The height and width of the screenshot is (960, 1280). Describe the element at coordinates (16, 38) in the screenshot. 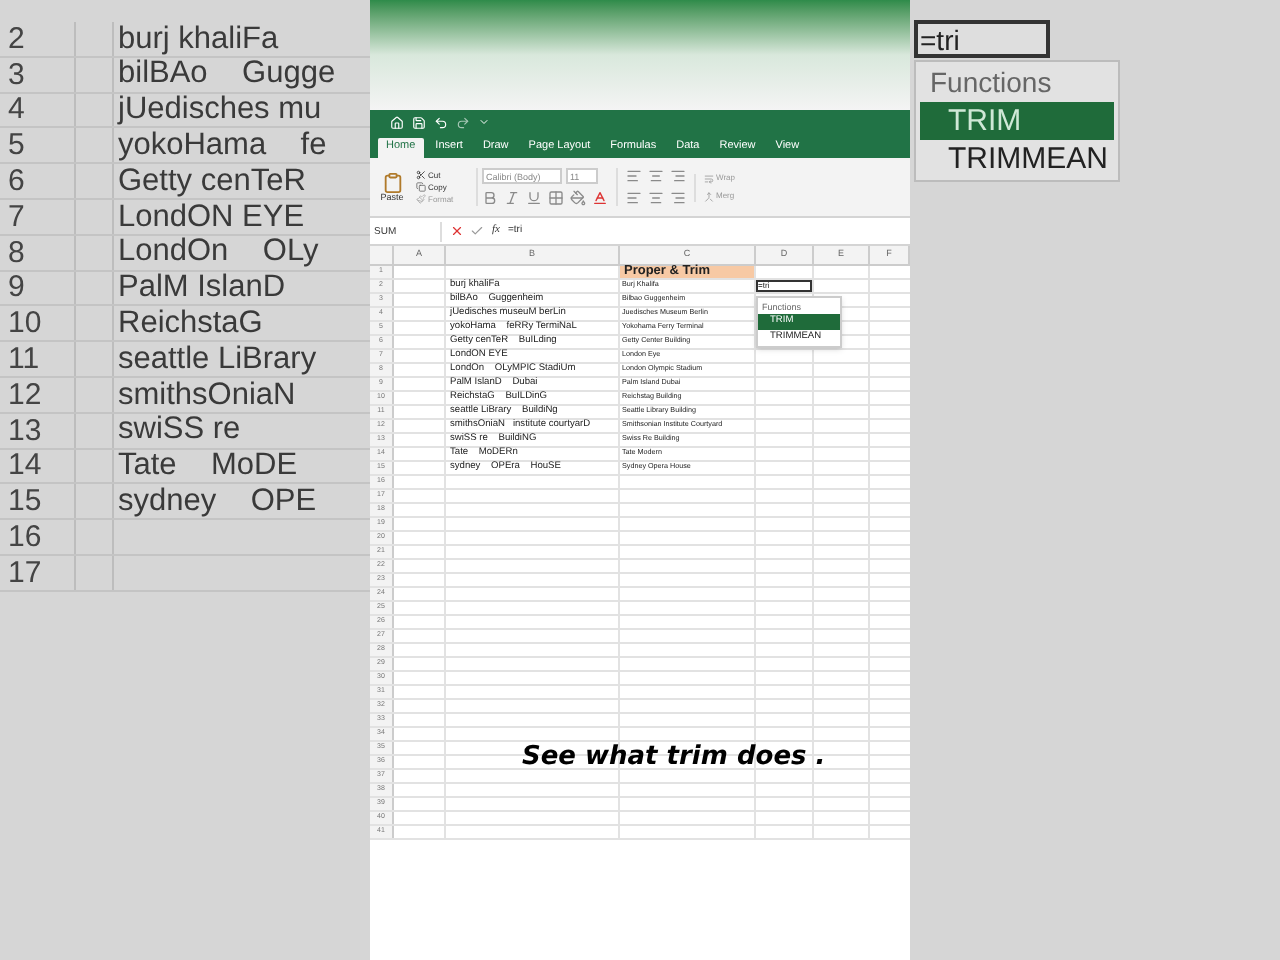

I see `row-number: 2` at that location.